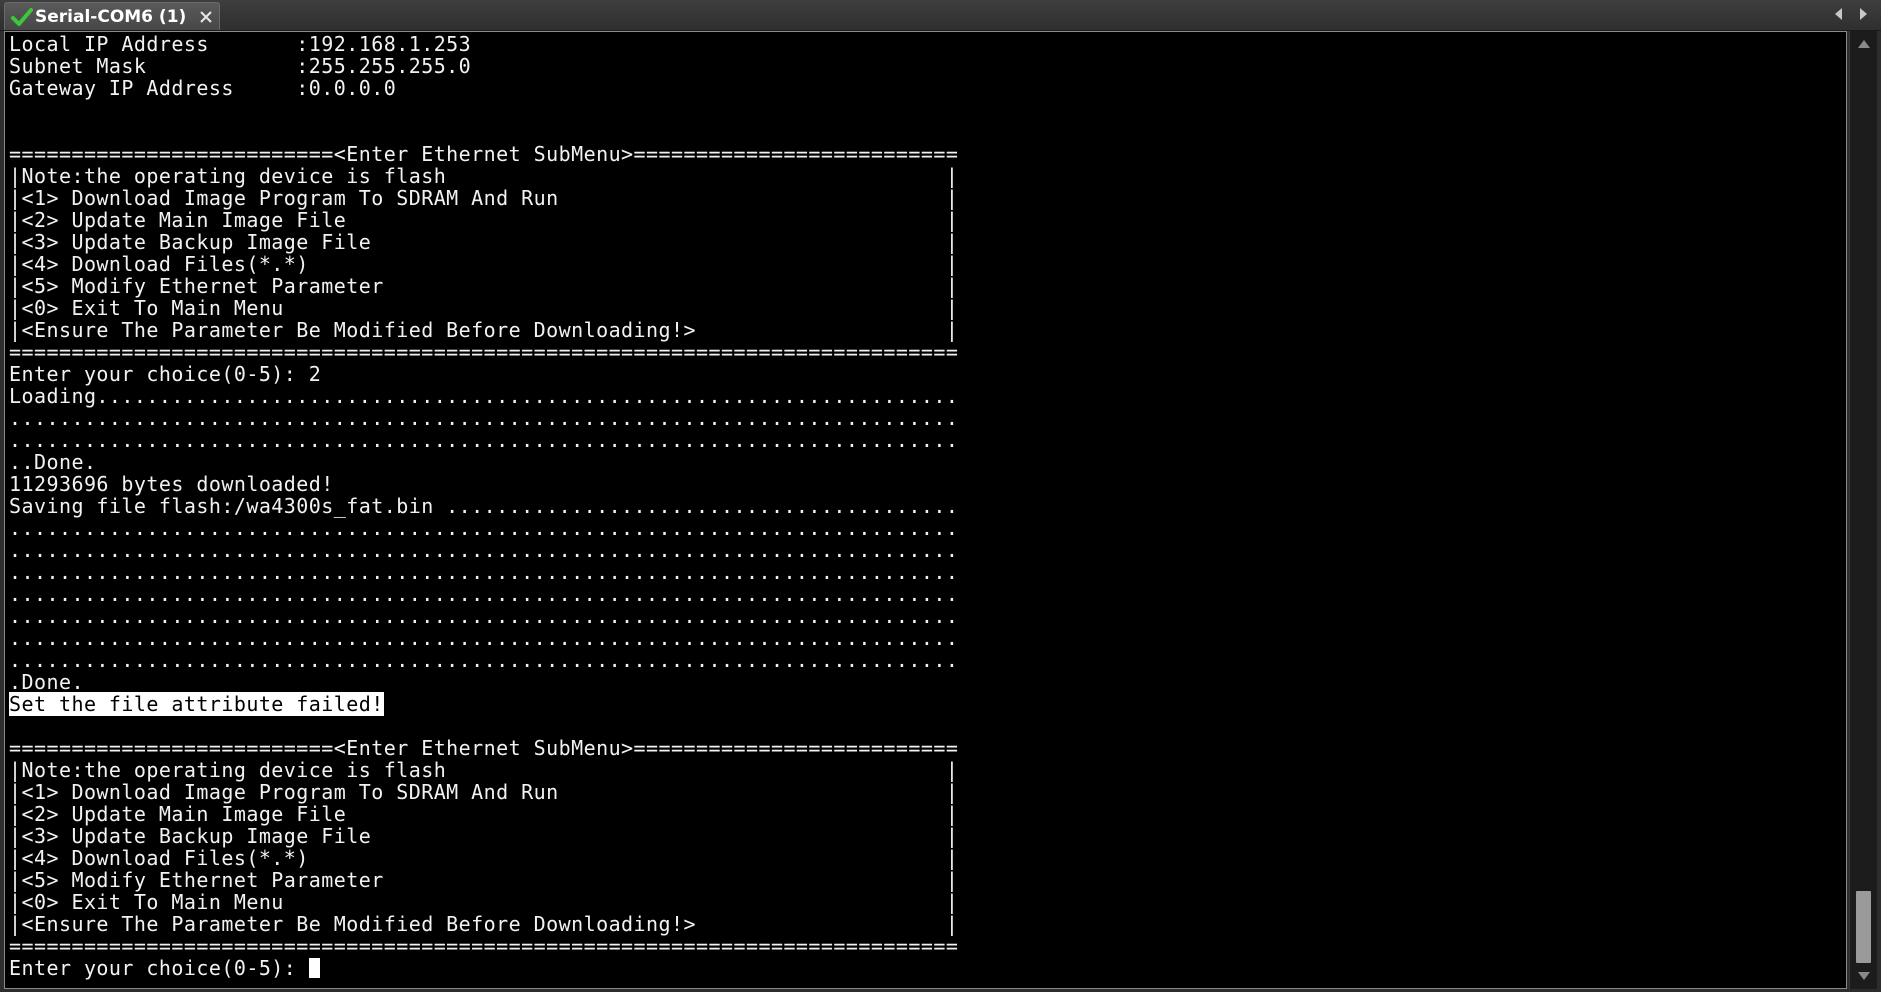  I want to click on terminal-line: Subnet Mask :255.255.255.0, so click(240, 66).